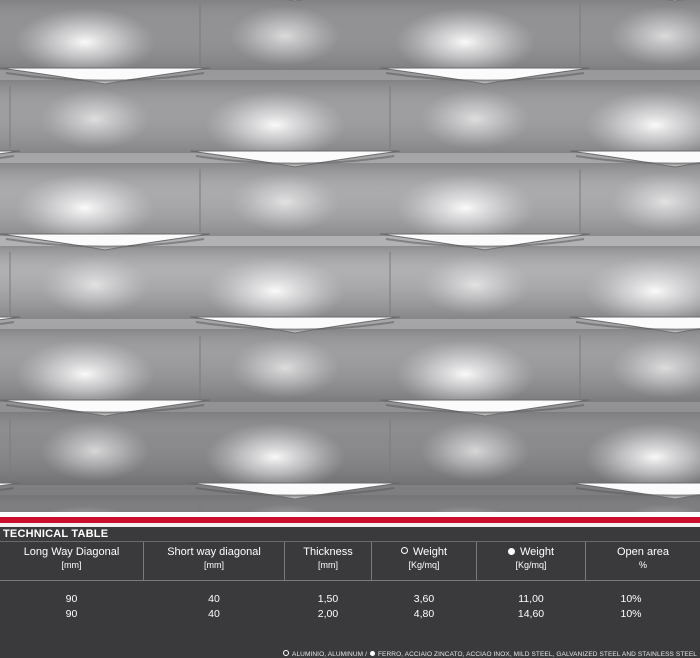 Image resolution: width=700 pixels, height=658 pixels. Describe the element at coordinates (531, 599) in the screenshot. I see `table-cell: 11,00` at that location.